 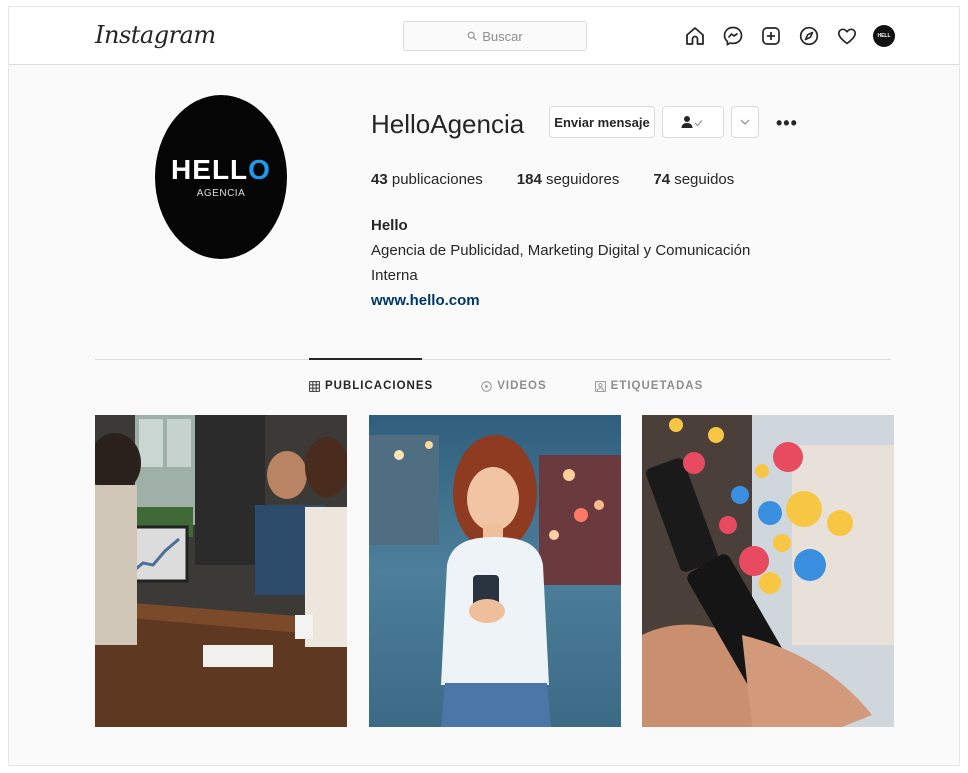 What do you see at coordinates (389, 225) in the screenshot?
I see `bio-name: Hello` at bounding box center [389, 225].